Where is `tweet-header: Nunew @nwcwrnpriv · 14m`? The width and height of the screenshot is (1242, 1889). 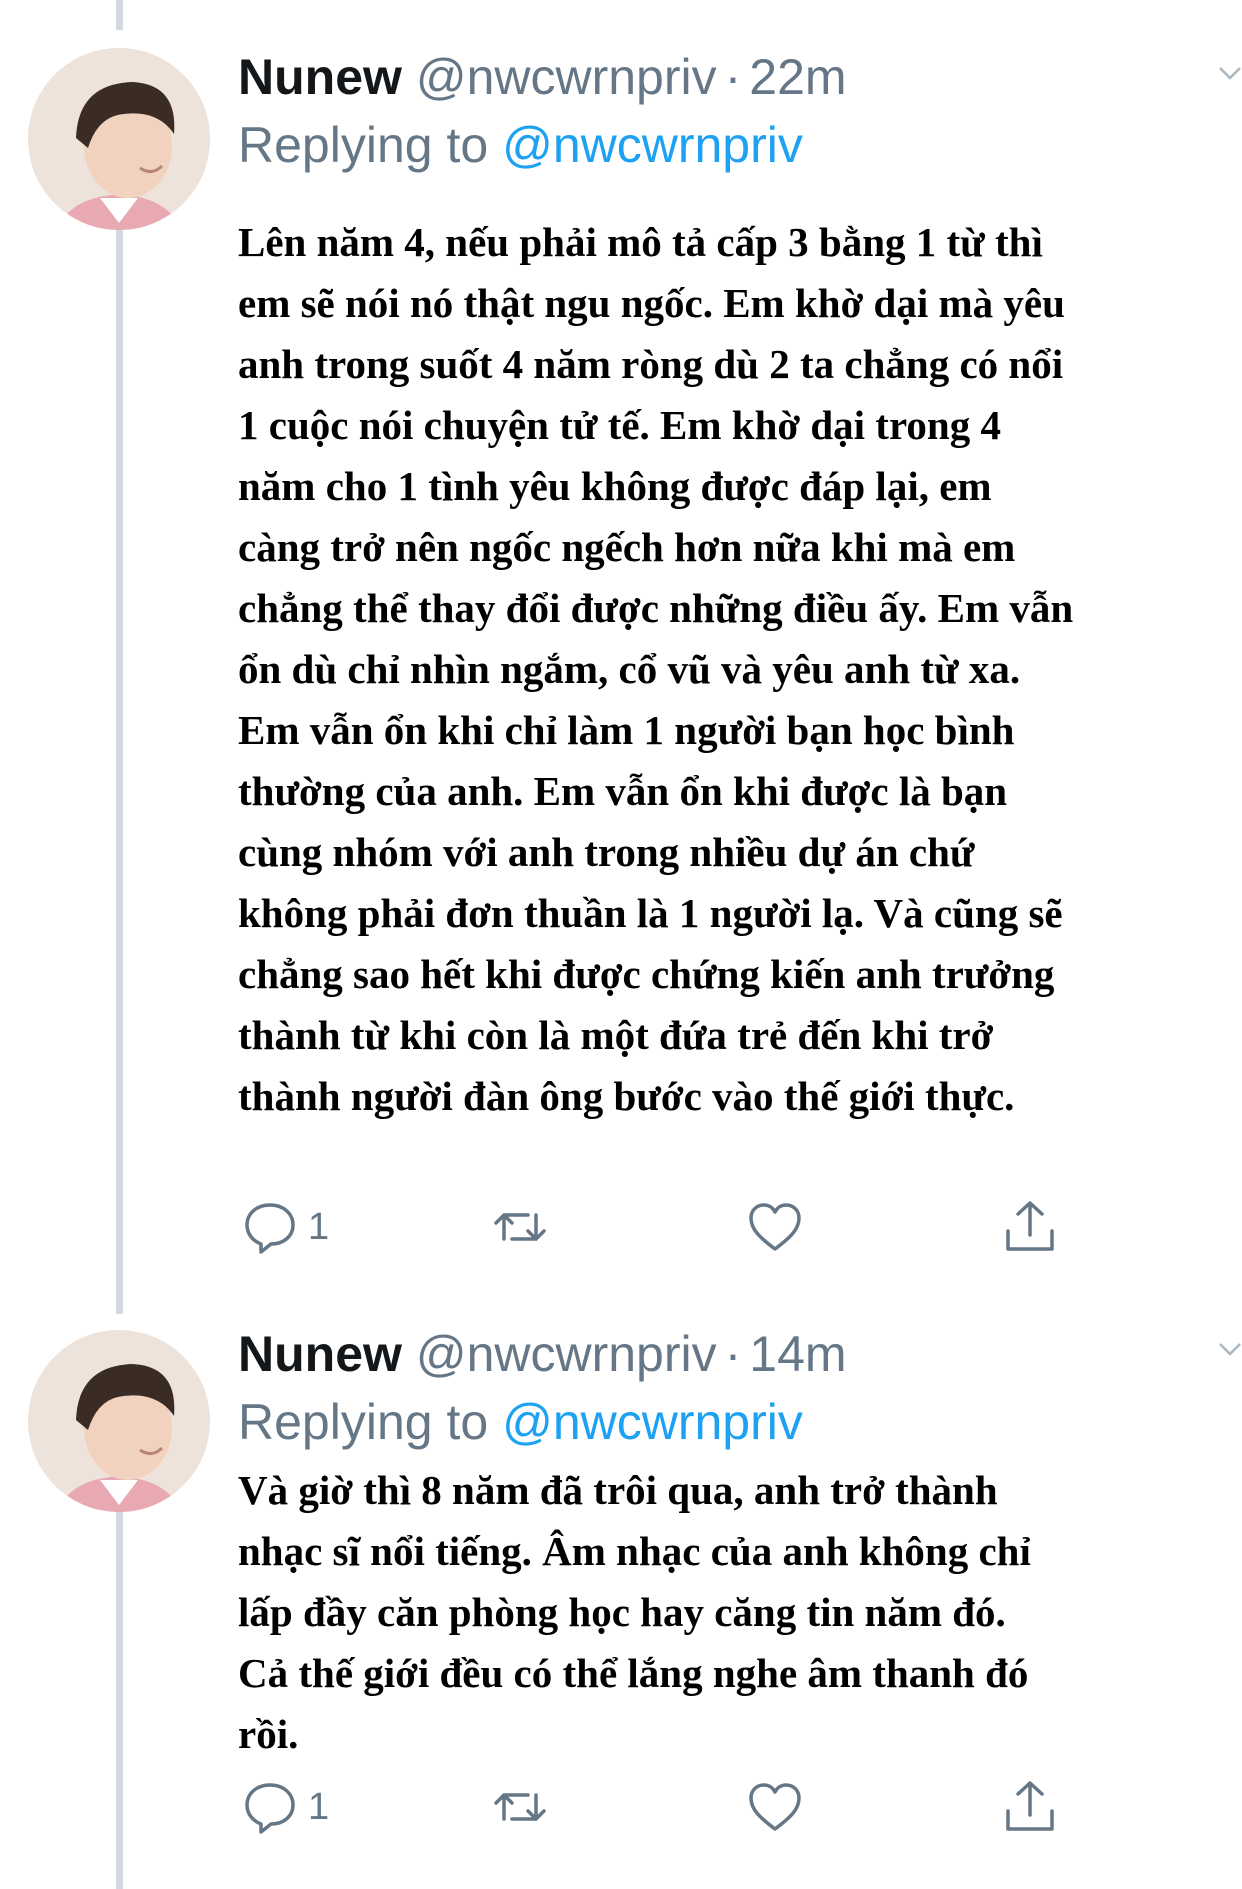 tweet-header: Nunew @nwcwrnpriv · 14m is located at coordinates (542, 1354).